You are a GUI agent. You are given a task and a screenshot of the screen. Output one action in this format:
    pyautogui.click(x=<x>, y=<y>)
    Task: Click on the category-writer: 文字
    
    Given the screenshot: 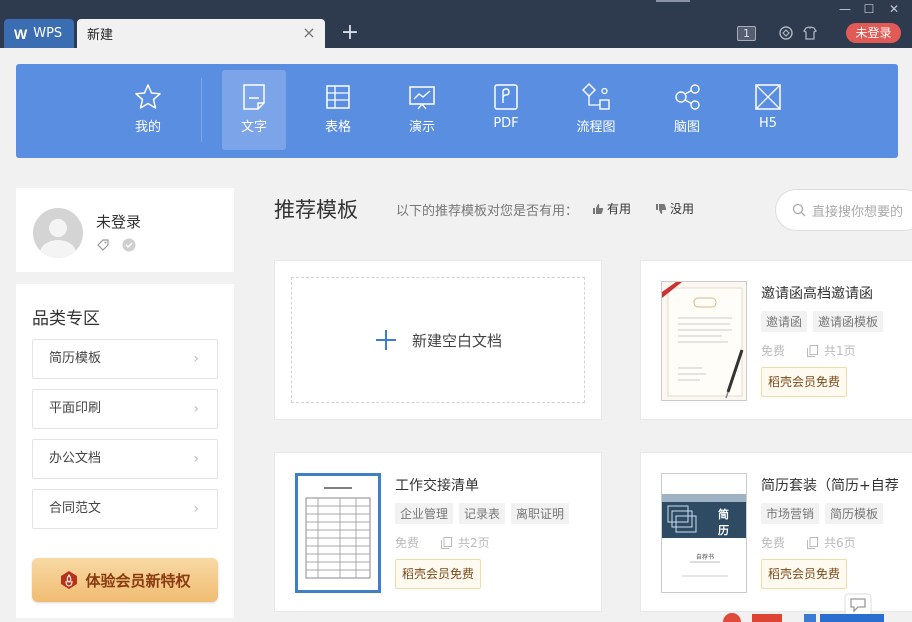 What is the action you would take?
    pyautogui.click(x=254, y=110)
    